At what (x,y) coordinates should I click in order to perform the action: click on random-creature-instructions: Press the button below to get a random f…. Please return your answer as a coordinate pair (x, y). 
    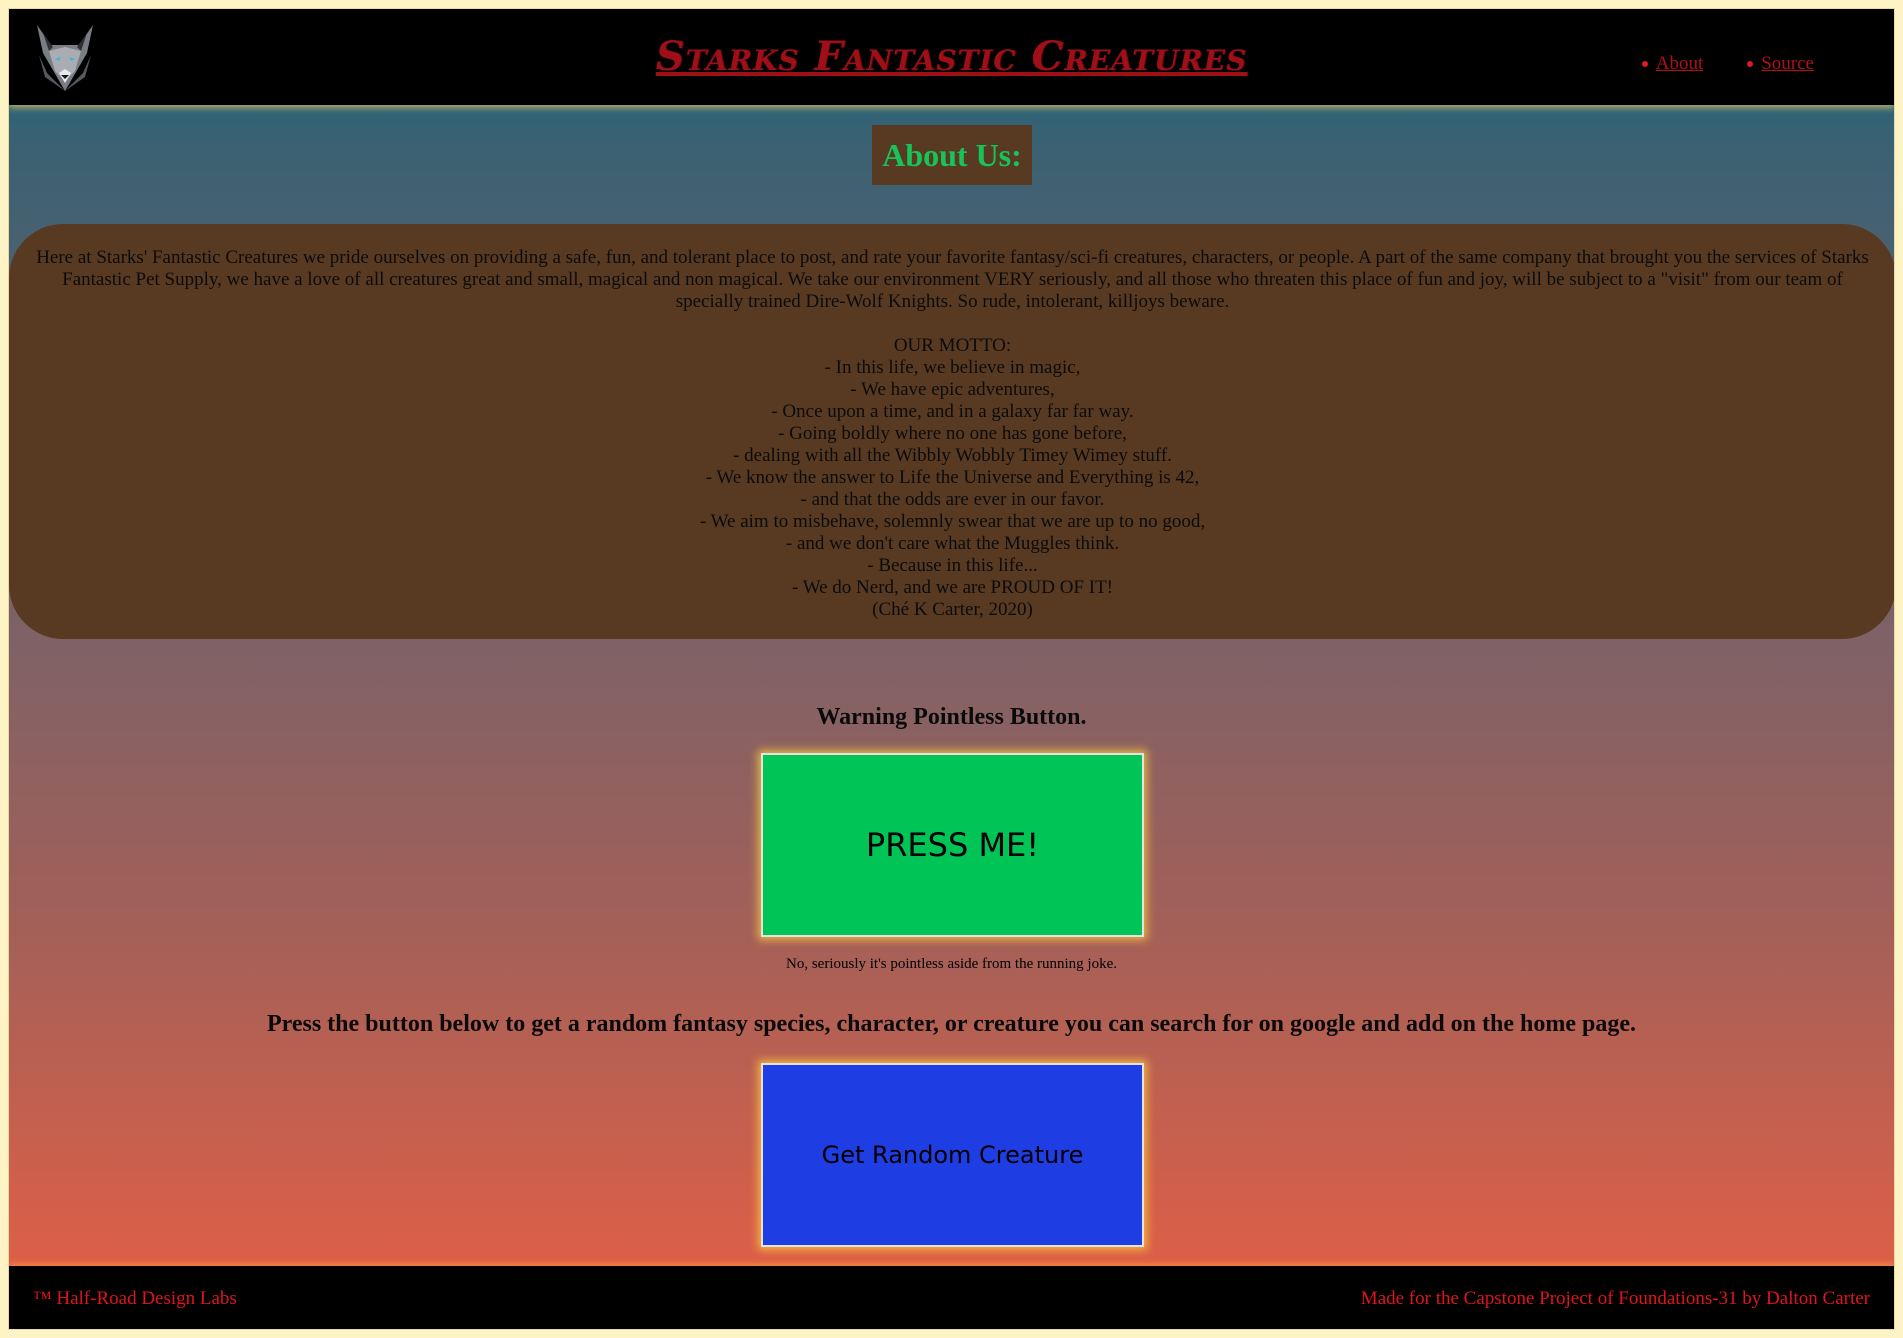
    Looking at the image, I should click on (951, 1024).